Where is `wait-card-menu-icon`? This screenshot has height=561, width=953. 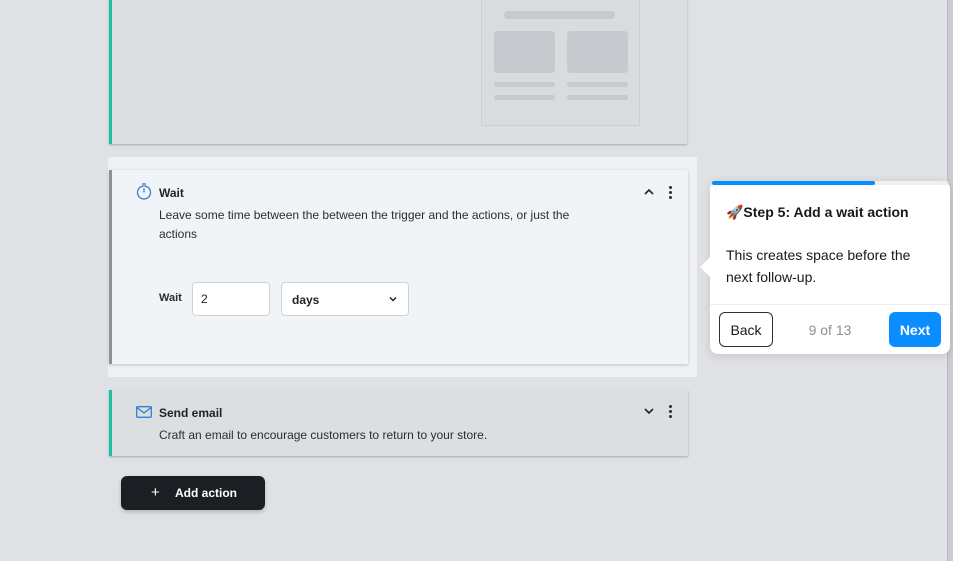
wait-card-menu-icon is located at coordinates (670, 193).